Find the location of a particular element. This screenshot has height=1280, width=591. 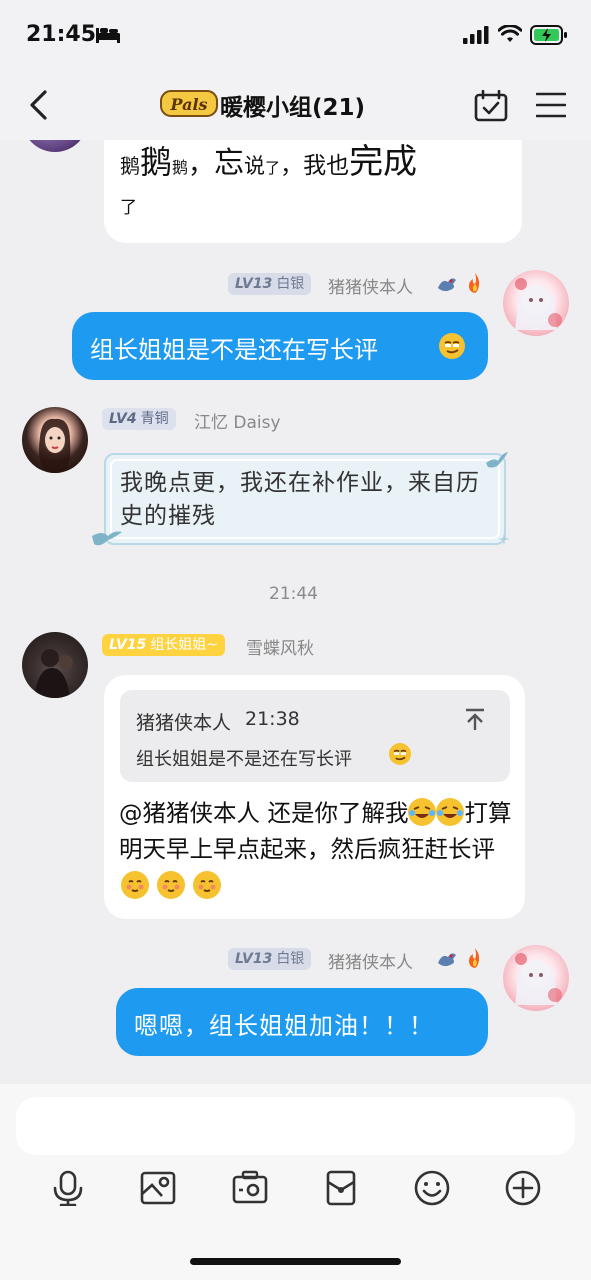

level-badge: LV15 组长姐姐~ is located at coordinates (164, 645).